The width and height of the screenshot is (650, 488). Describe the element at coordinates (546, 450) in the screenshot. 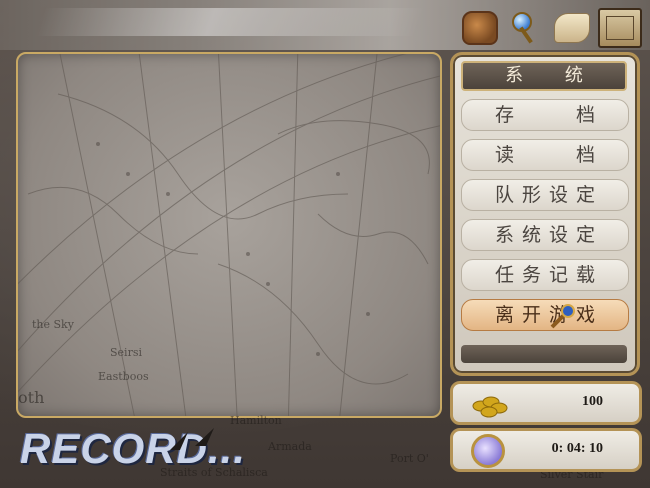

I see `play-time-box: 0: 04: 10` at that location.